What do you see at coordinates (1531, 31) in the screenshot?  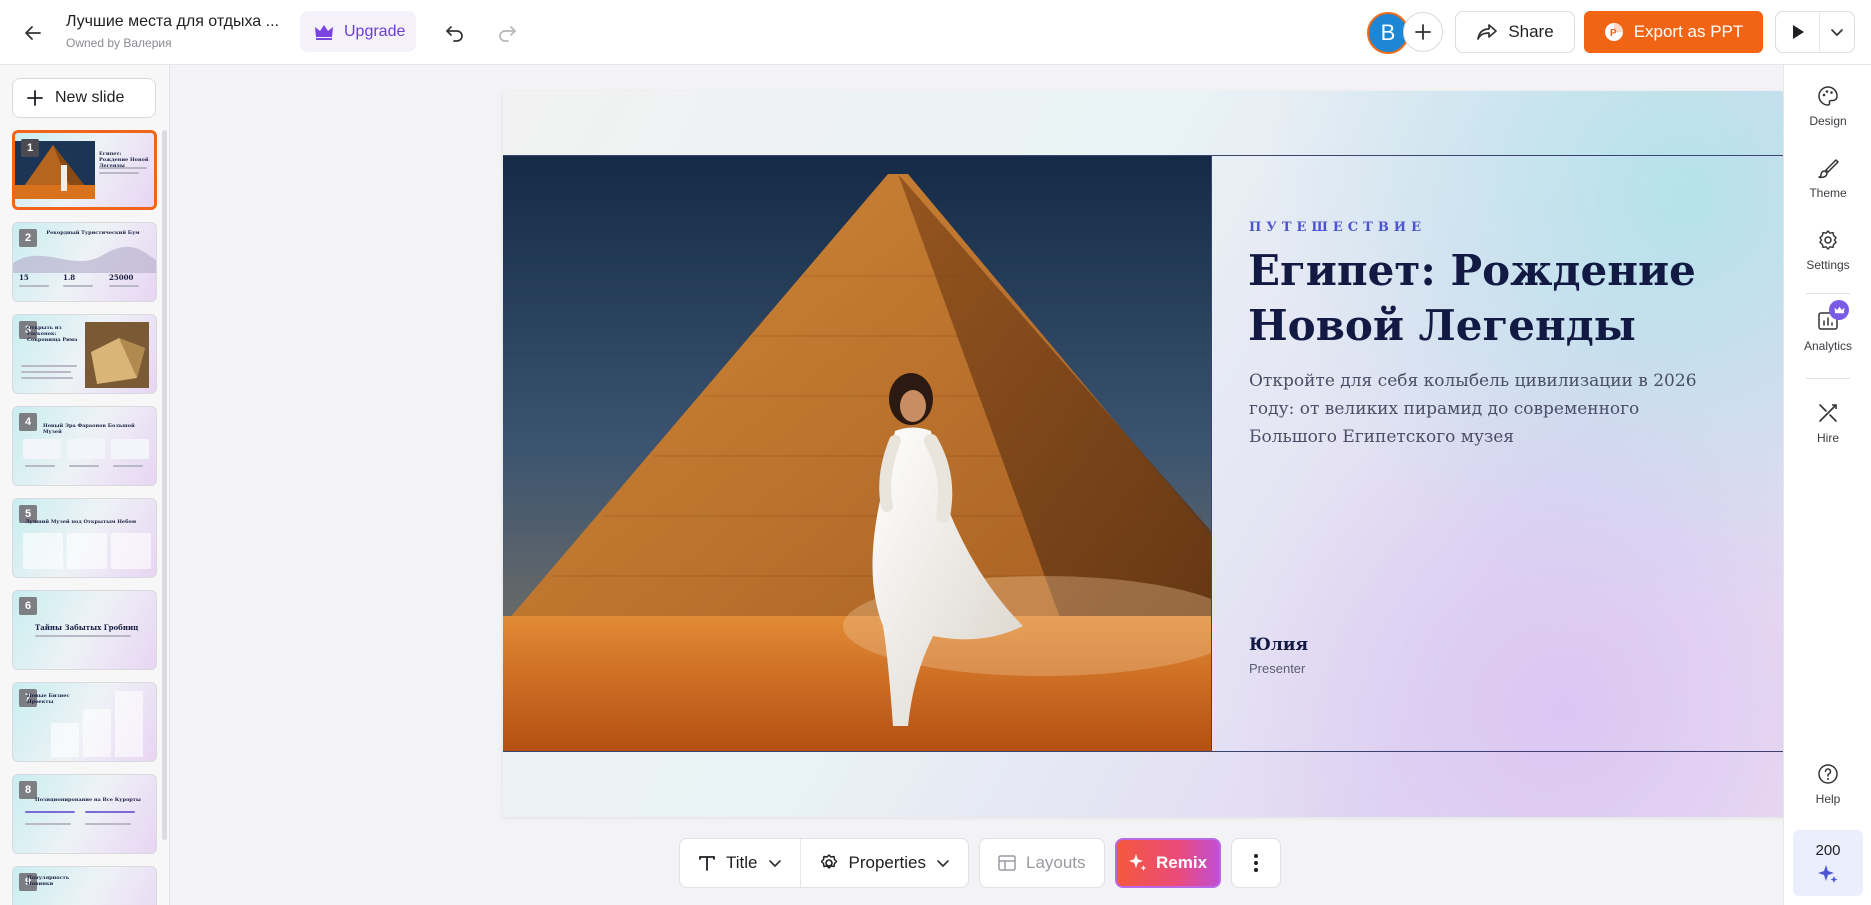 I see `share-label: Share` at bounding box center [1531, 31].